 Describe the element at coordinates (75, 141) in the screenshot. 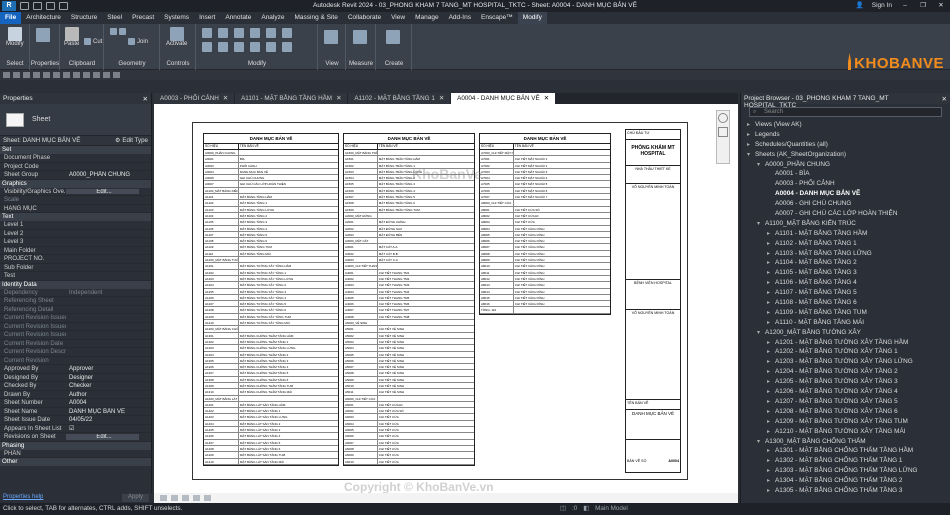

I see `instance-selector: Sheet: DANH MỤC BẢN VẼ ⚙ Edit Type` at that location.